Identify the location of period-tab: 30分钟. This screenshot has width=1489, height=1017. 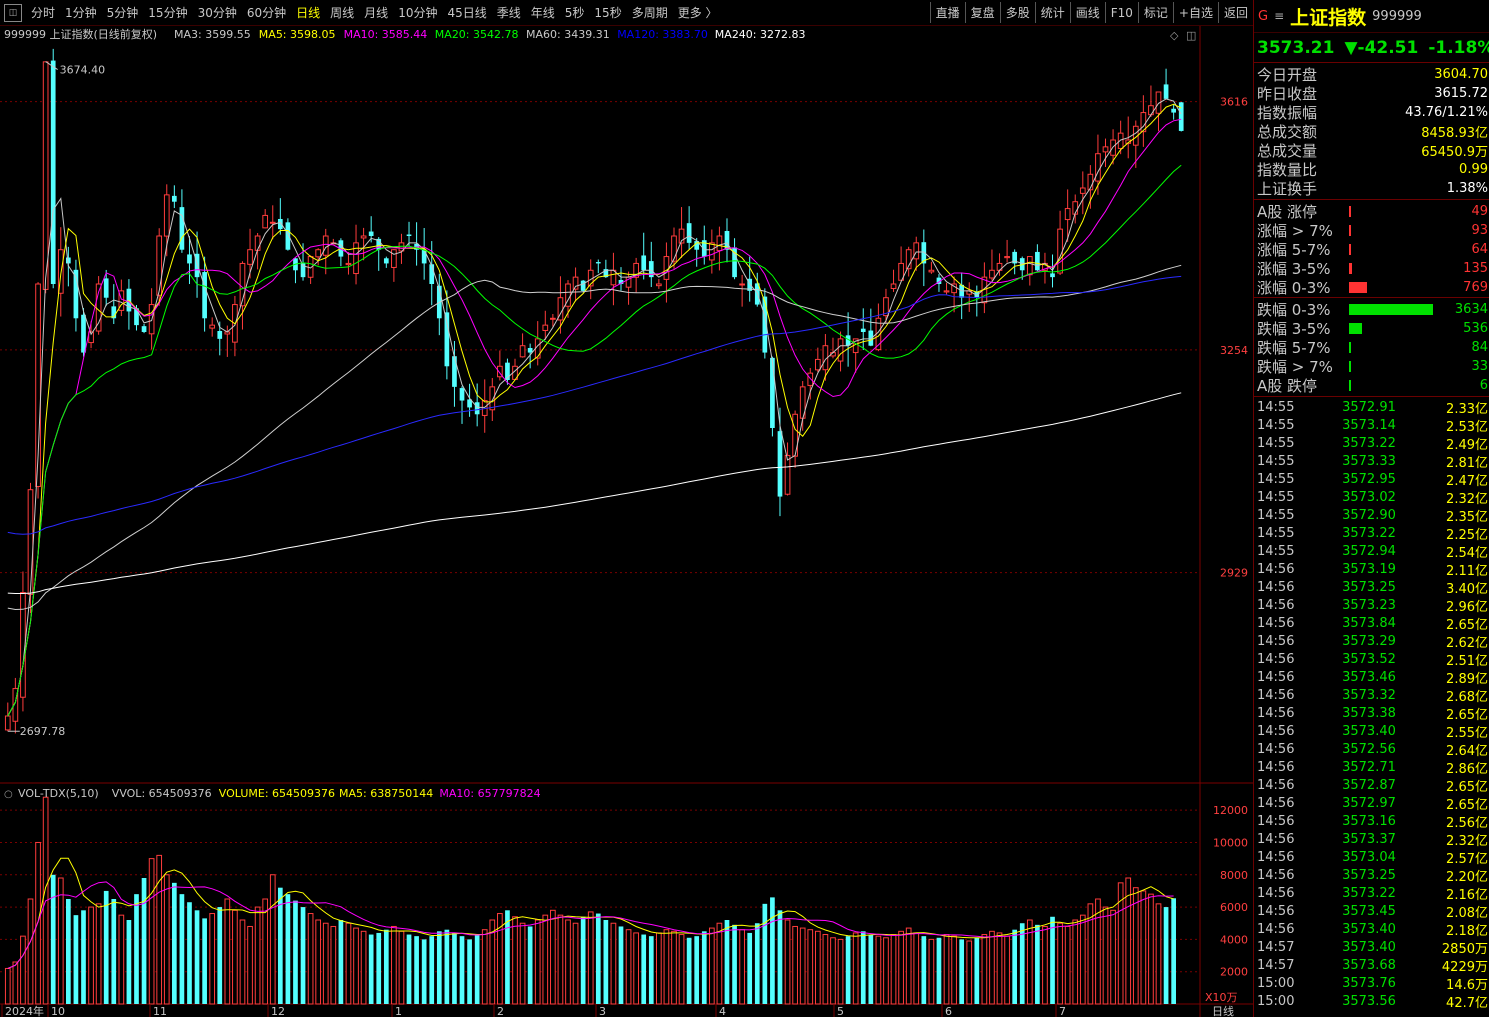
(217, 12).